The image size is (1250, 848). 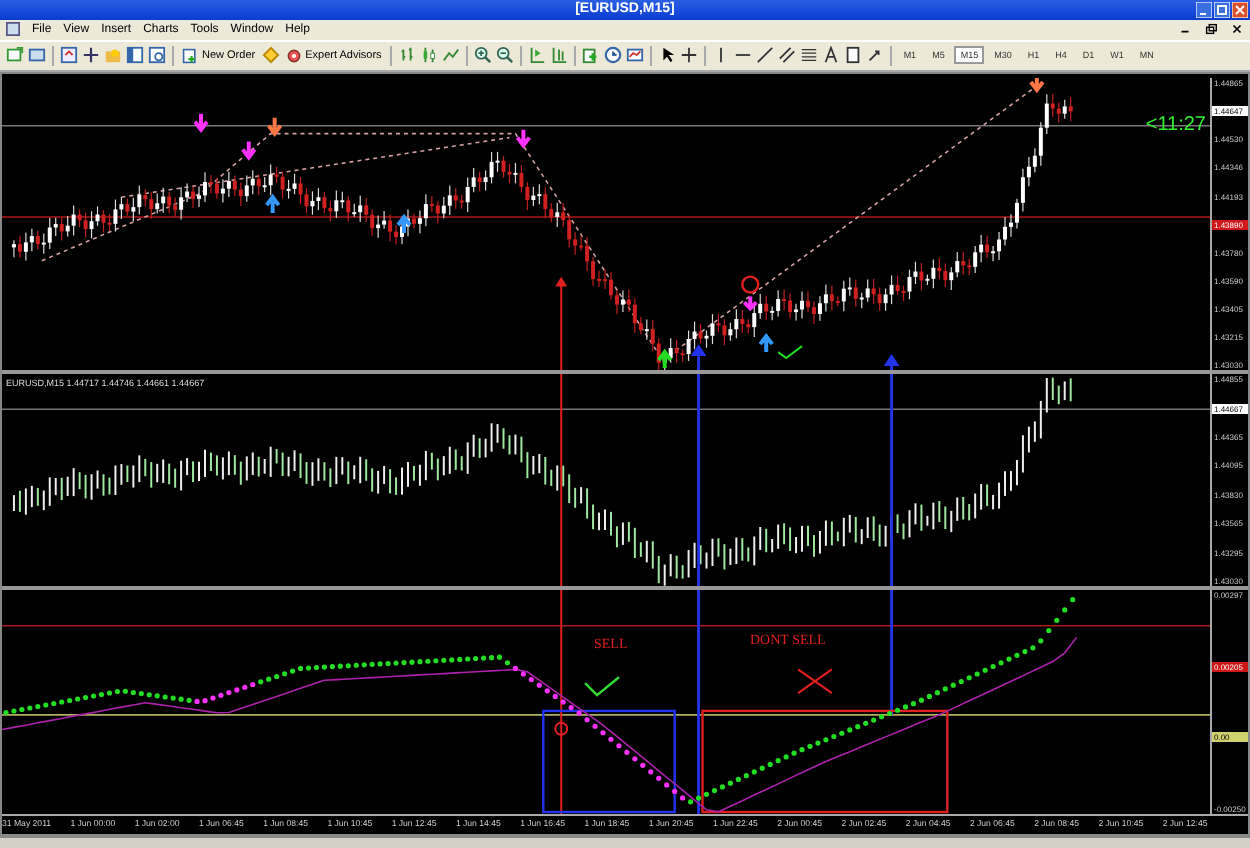 I want to click on bar-chart-icon, so click(x=406, y=55).